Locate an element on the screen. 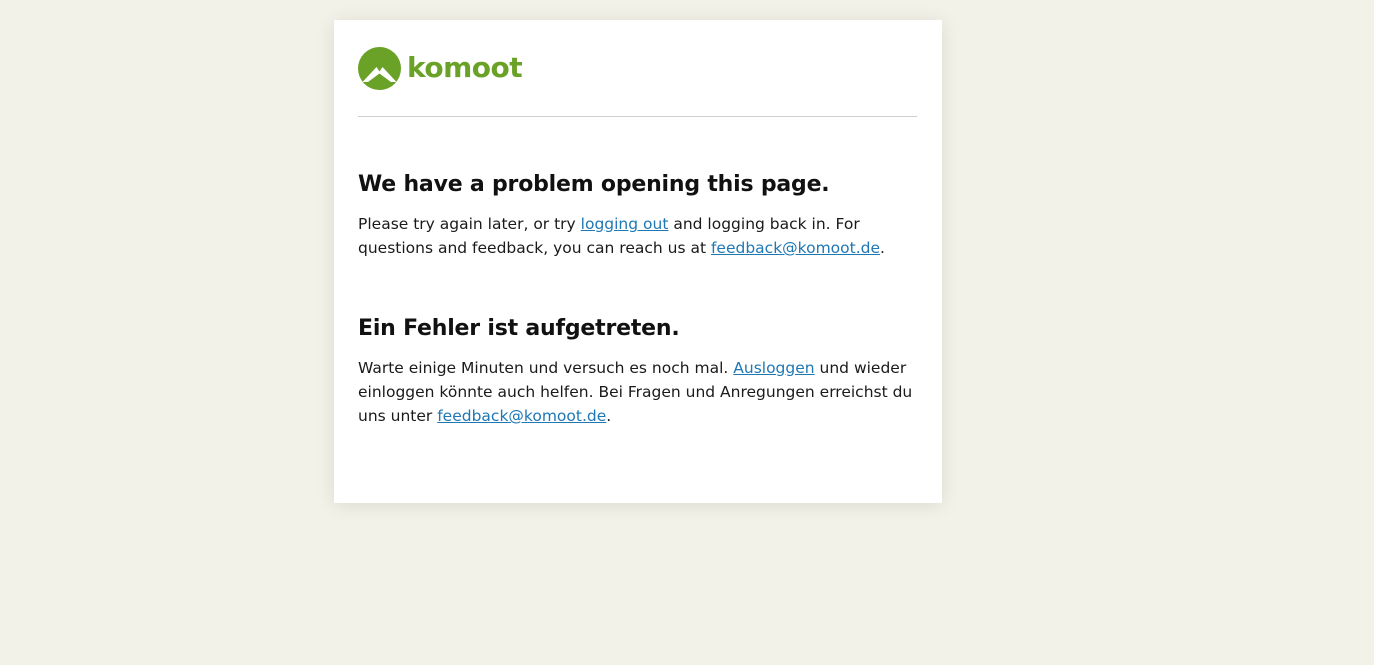 This screenshot has height=665, width=1374. english-text-1: Please try again later, or try is located at coordinates (469, 224).